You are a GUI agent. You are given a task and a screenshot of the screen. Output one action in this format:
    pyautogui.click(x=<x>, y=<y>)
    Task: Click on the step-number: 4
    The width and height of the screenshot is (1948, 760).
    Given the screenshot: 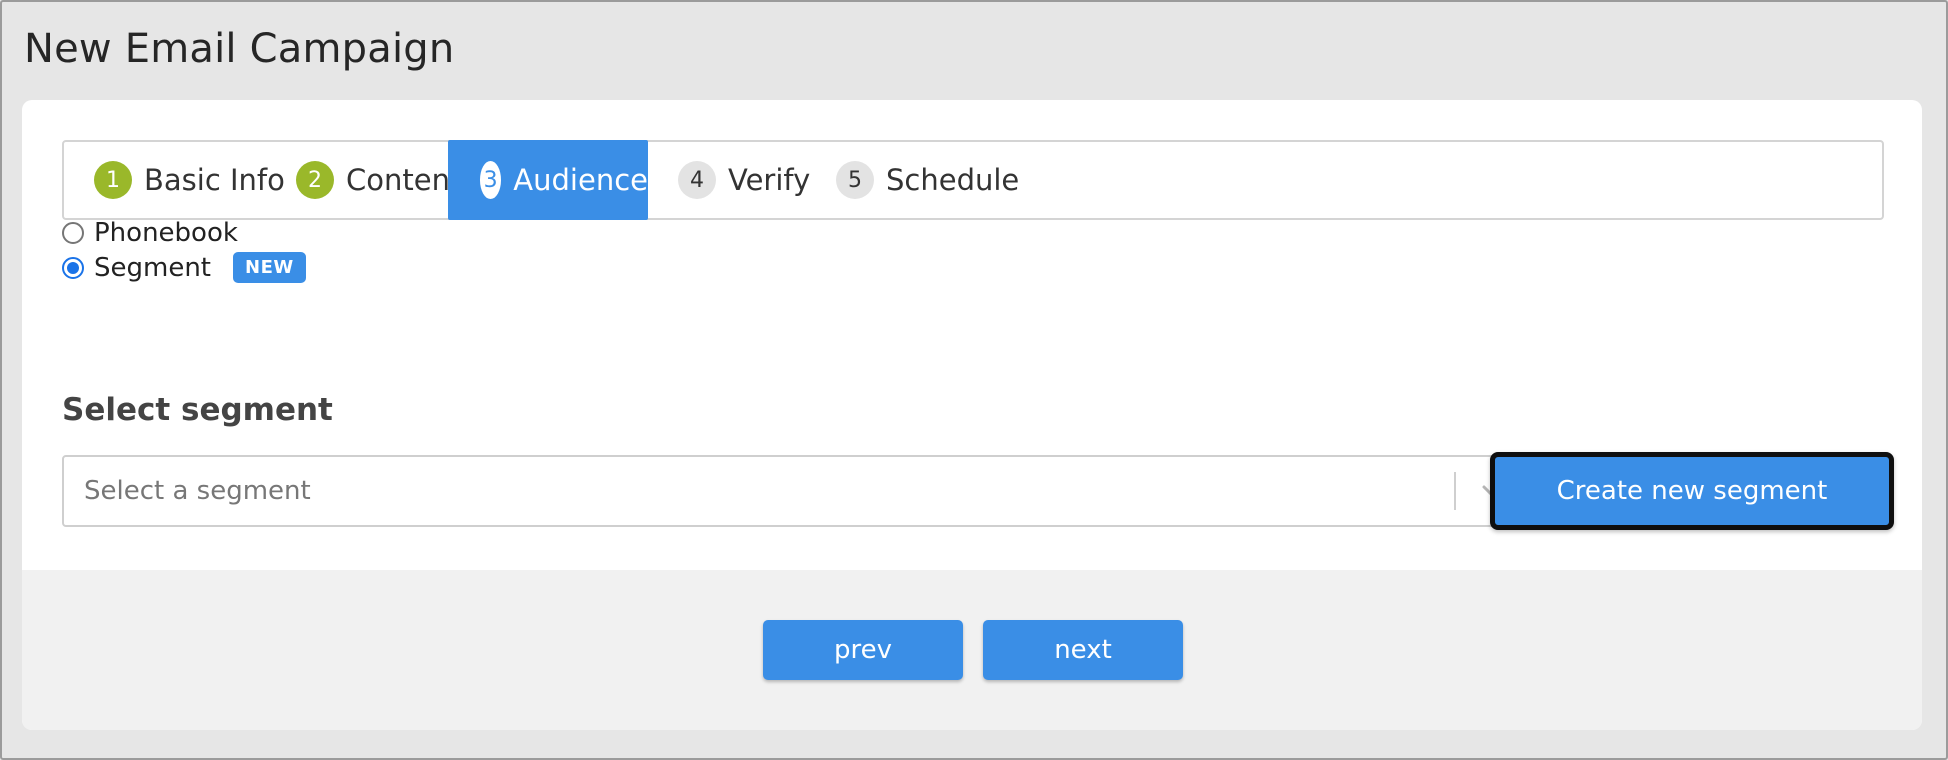 What is the action you would take?
    pyautogui.click(x=697, y=180)
    